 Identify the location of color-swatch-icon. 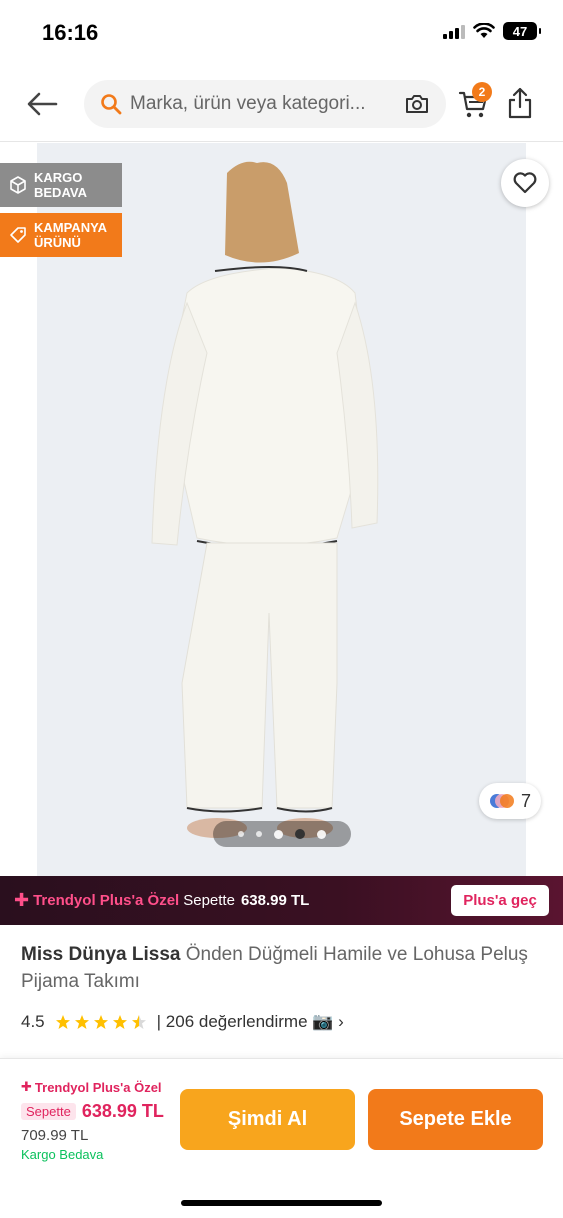
(501, 801).